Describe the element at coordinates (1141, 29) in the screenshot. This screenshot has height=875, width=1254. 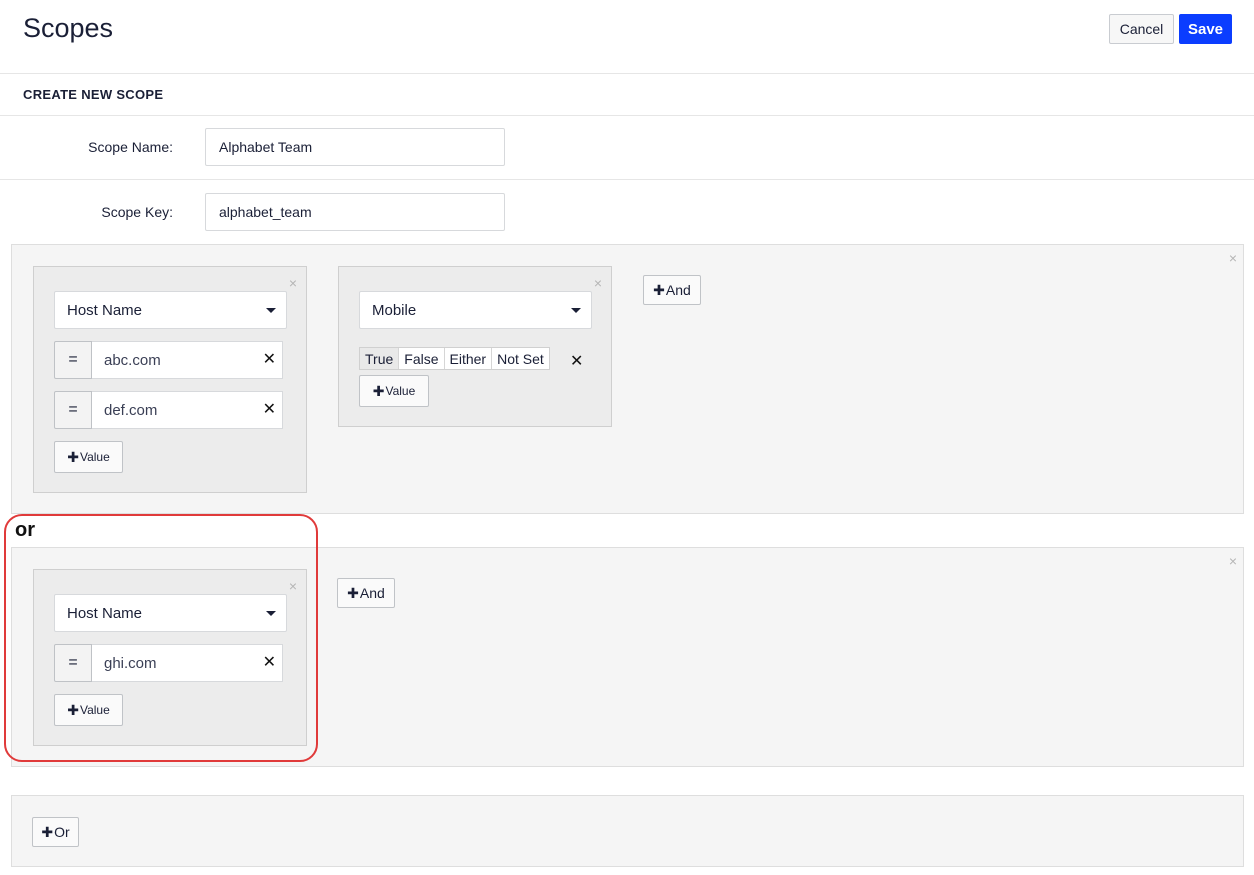
I see `cancel-button: Cancel` at that location.